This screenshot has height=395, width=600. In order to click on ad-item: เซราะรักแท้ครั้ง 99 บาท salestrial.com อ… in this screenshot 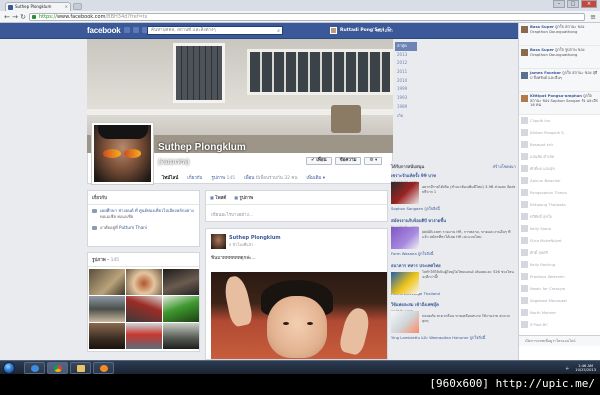, I will do `click(453, 192)`.